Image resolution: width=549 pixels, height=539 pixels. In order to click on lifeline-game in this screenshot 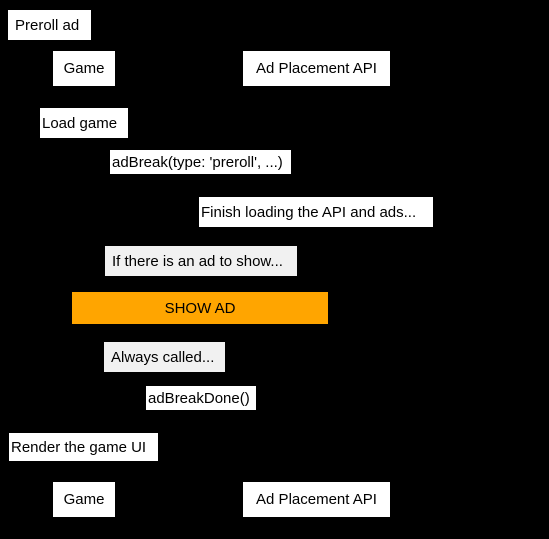, I will do `click(83, 284)`.